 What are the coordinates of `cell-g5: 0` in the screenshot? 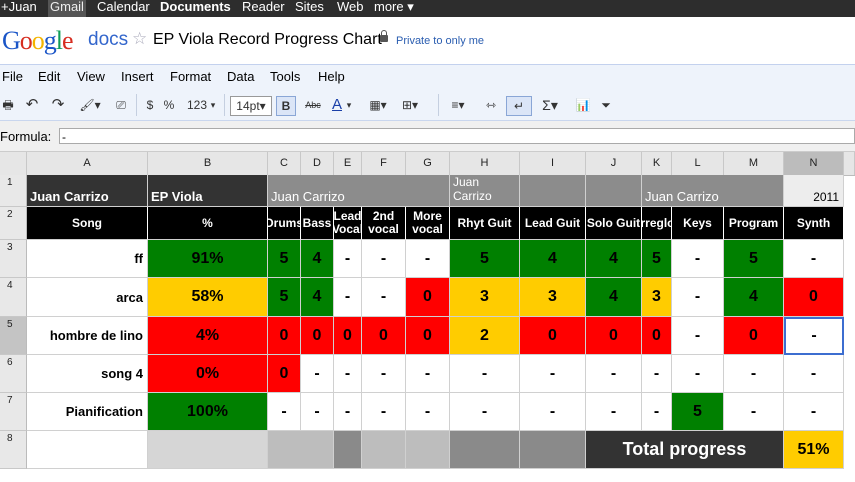 It's located at (428, 336).